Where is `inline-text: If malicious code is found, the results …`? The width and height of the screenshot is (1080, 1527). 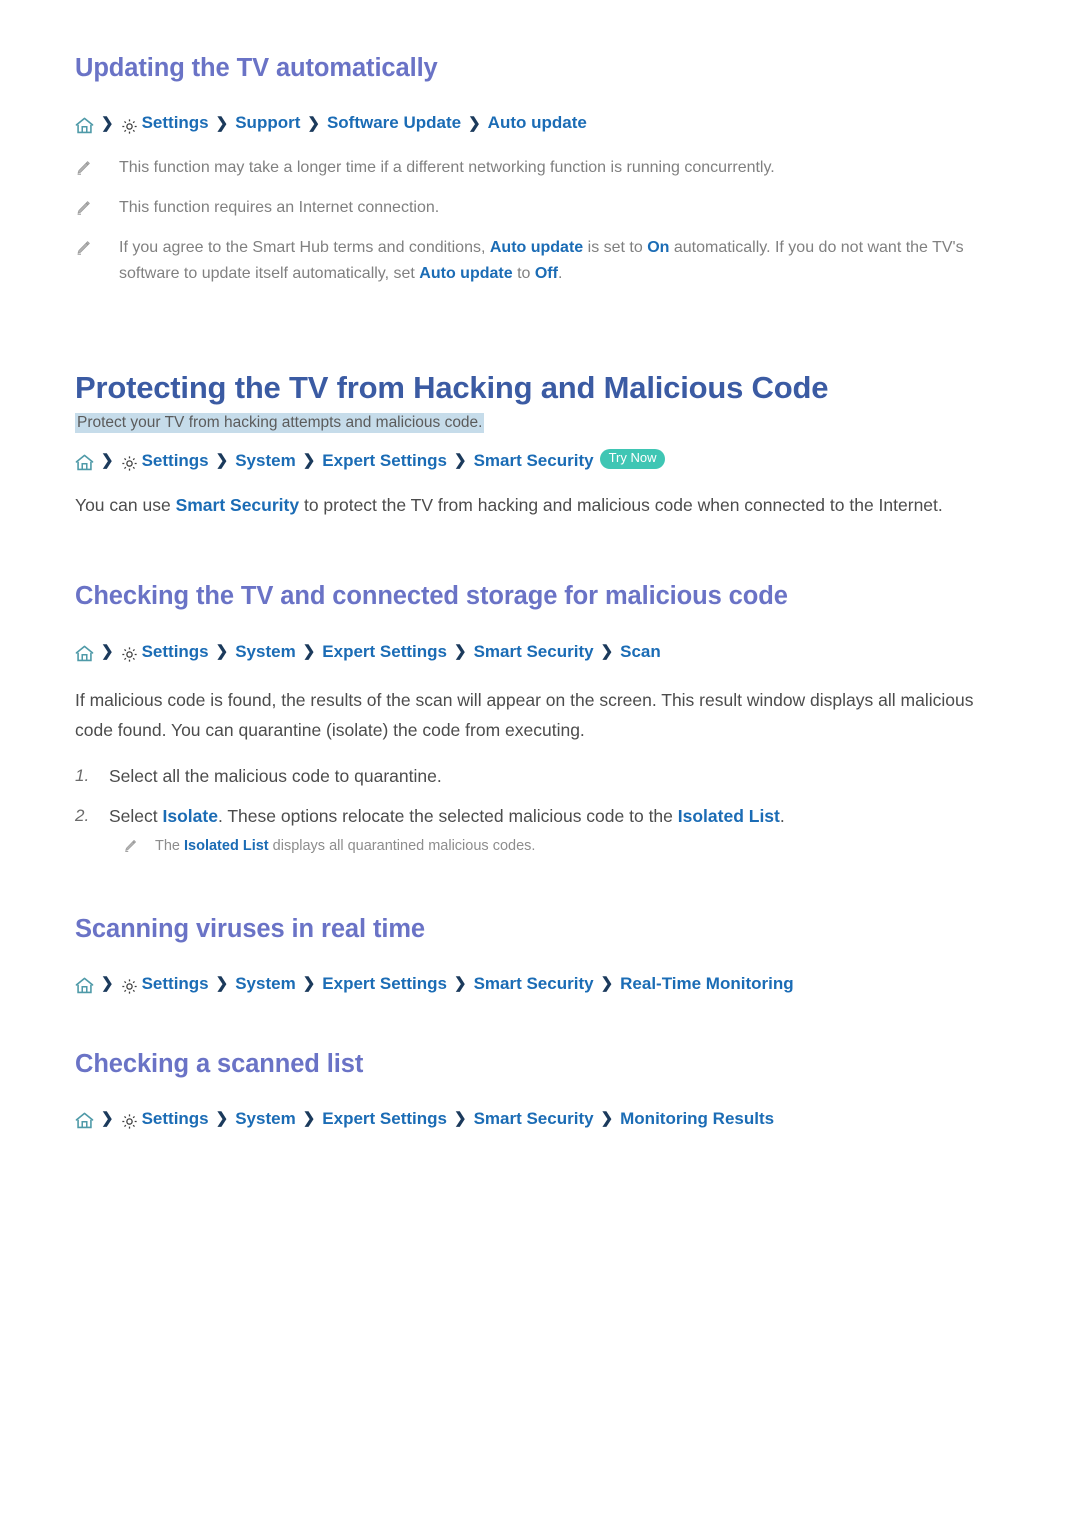 inline-text: If malicious code is found, the results … is located at coordinates (524, 715).